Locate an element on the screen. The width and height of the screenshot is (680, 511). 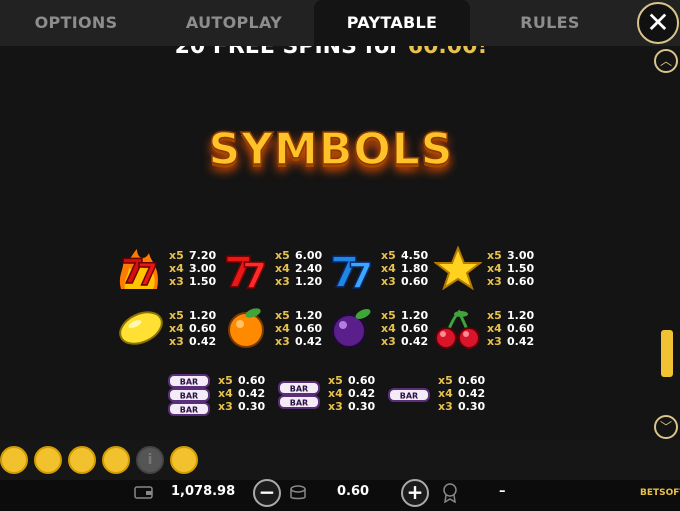
orange-symbol is located at coordinates (246, 328).